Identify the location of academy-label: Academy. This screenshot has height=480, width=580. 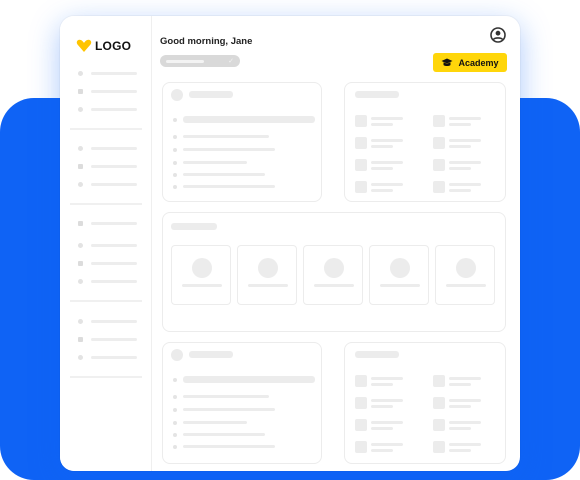
(478, 62).